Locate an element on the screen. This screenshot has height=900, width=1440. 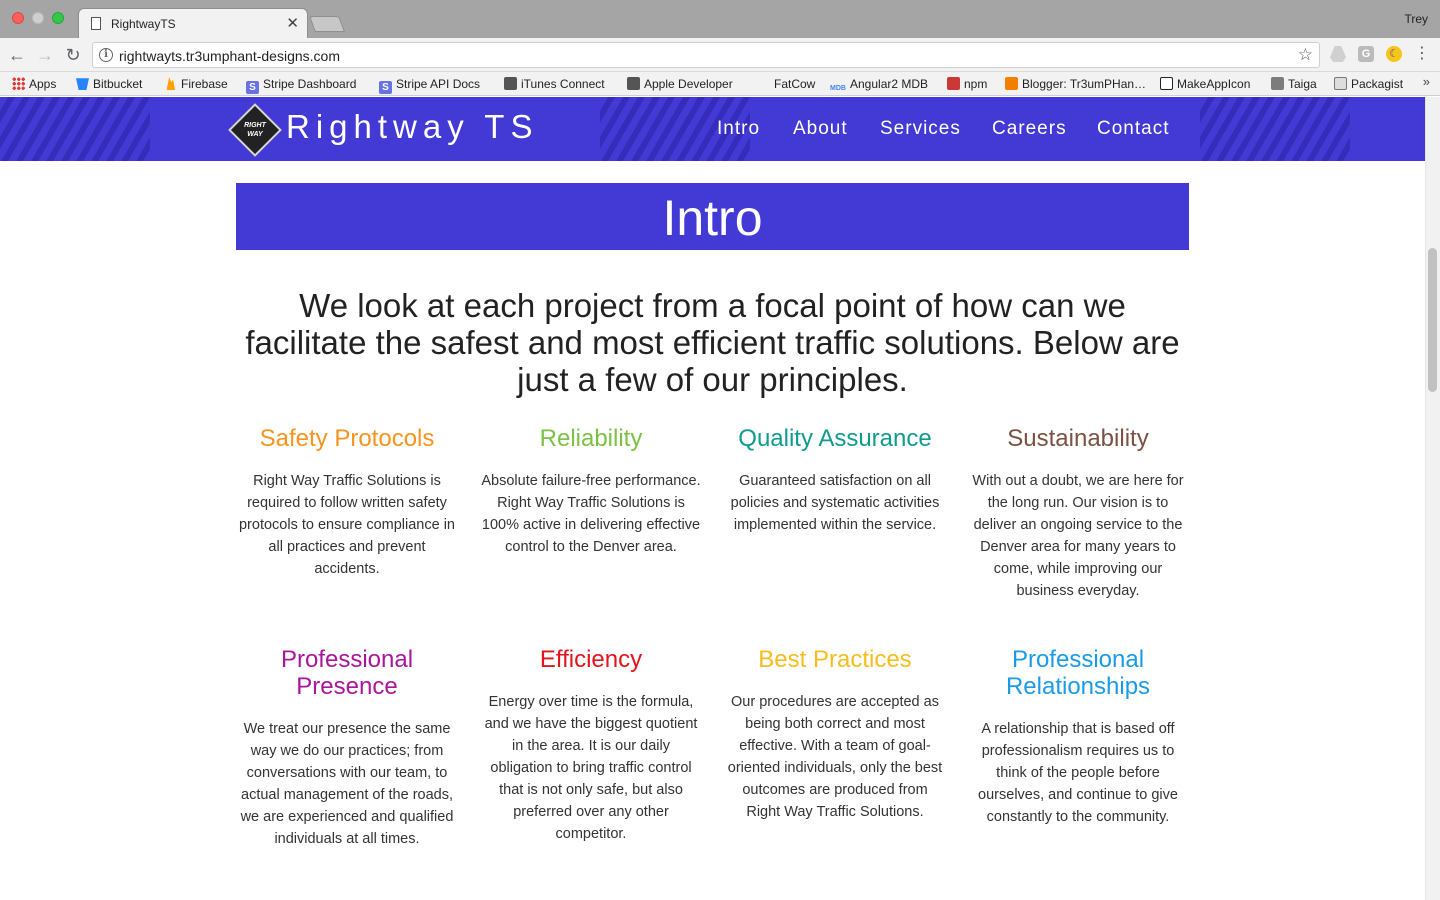
blogger-icon is located at coordinates (1011, 83).